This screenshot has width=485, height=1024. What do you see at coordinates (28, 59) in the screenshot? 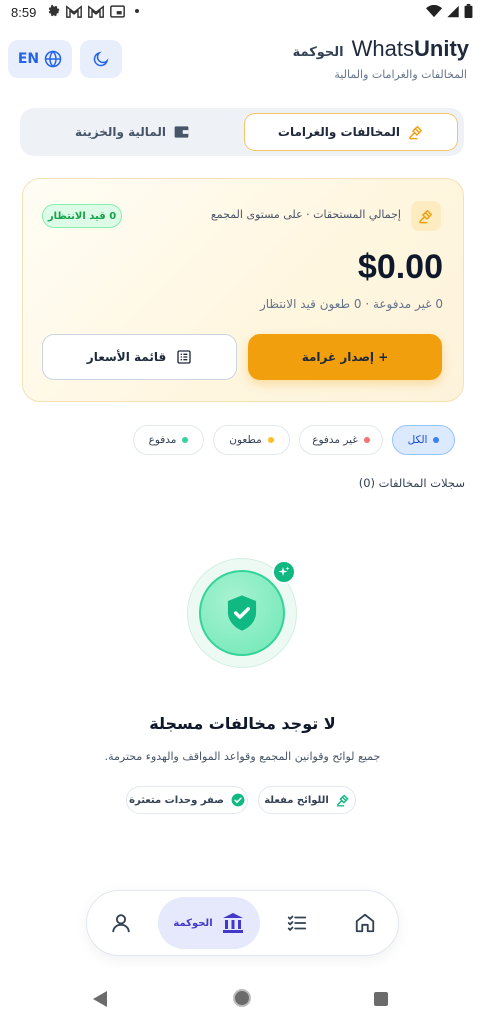
I see `language-label: EN` at bounding box center [28, 59].